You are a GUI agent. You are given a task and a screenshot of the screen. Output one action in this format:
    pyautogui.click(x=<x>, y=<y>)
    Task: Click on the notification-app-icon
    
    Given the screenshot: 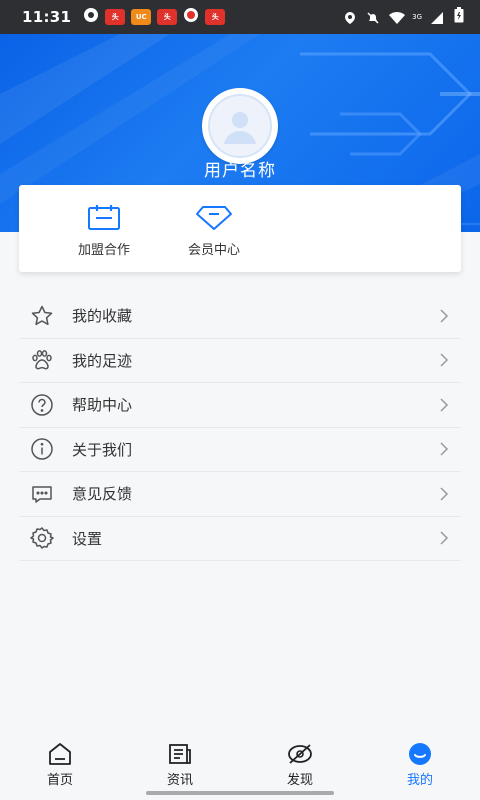 What is the action you would take?
    pyautogui.click(x=91, y=17)
    